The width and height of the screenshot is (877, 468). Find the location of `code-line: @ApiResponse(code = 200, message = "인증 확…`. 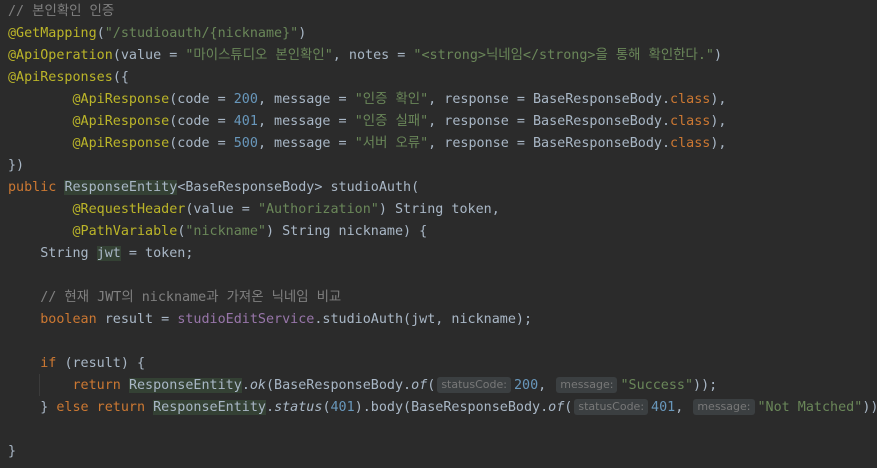

code-line: @ApiResponse(code = 200, message = "인증 확… is located at coordinates (367, 100).